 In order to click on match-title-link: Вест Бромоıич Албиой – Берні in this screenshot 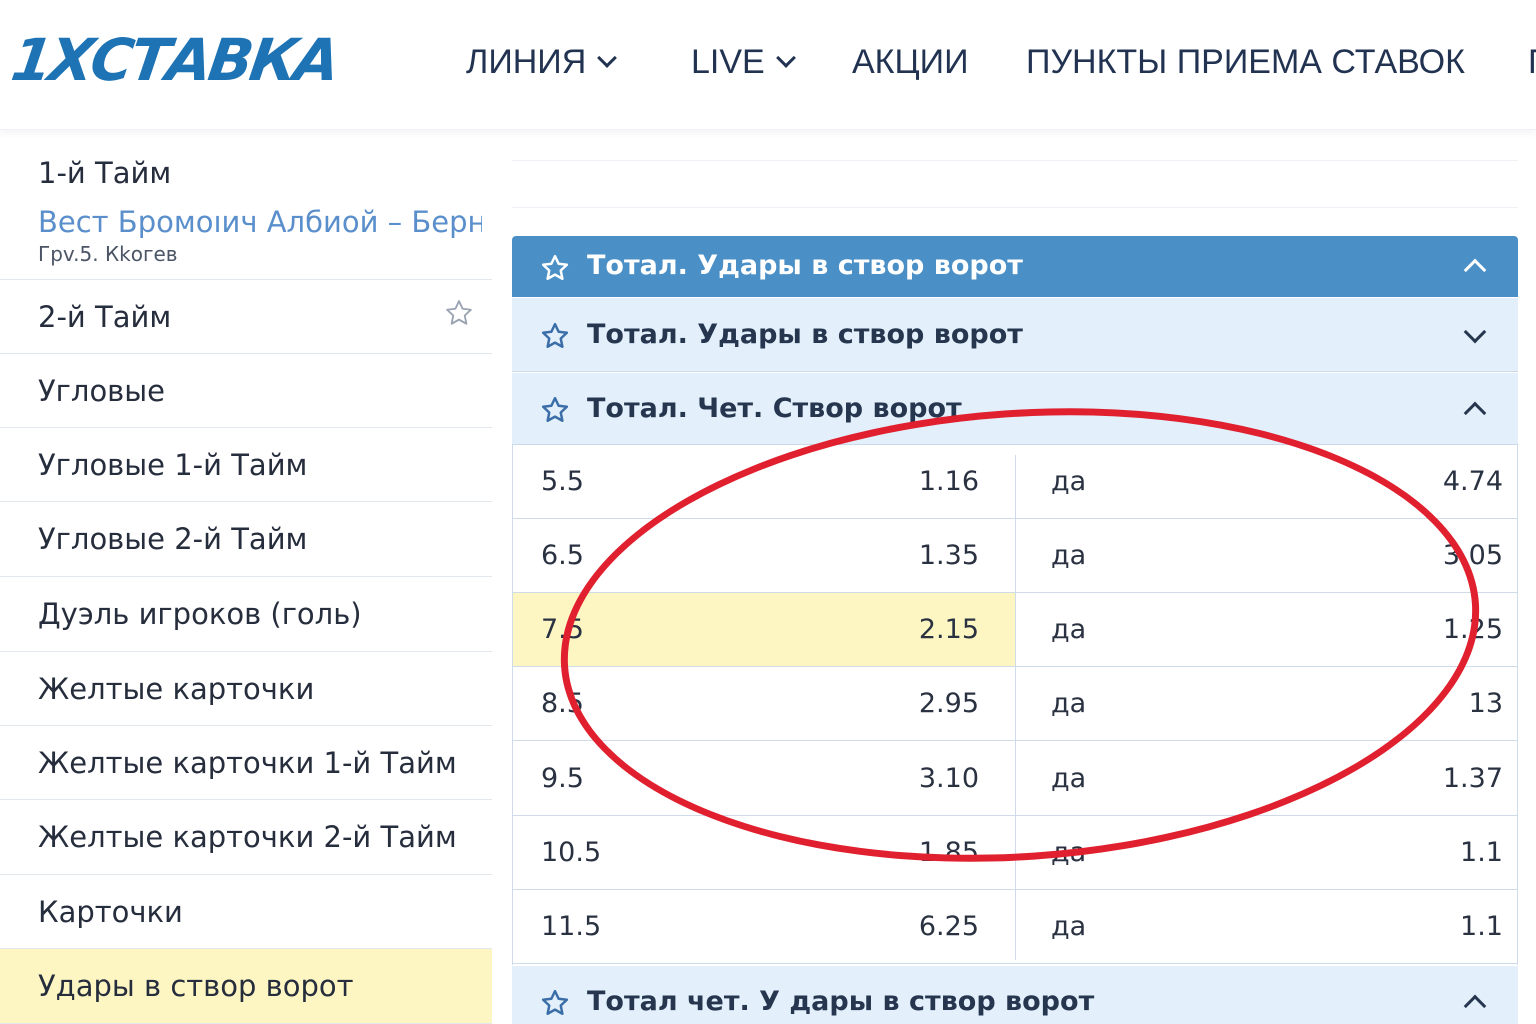, I will do `click(260, 222)`.